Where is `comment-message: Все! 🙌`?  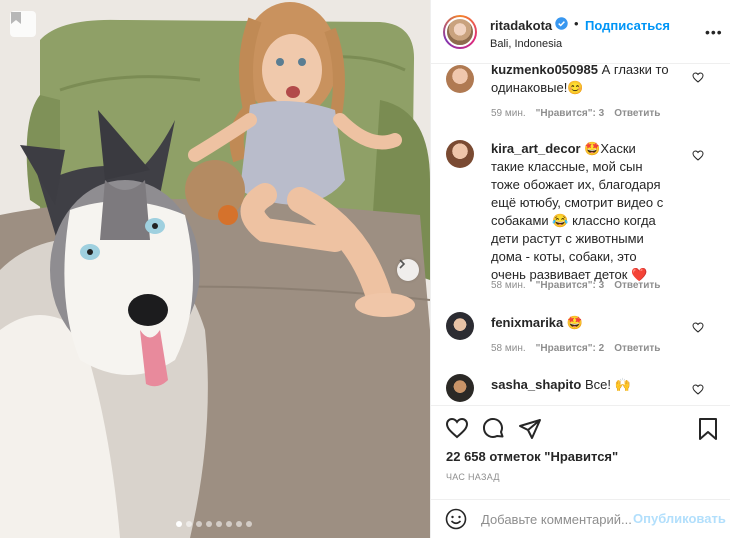
comment-message: Все! 🙌 is located at coordinates (607, 384).